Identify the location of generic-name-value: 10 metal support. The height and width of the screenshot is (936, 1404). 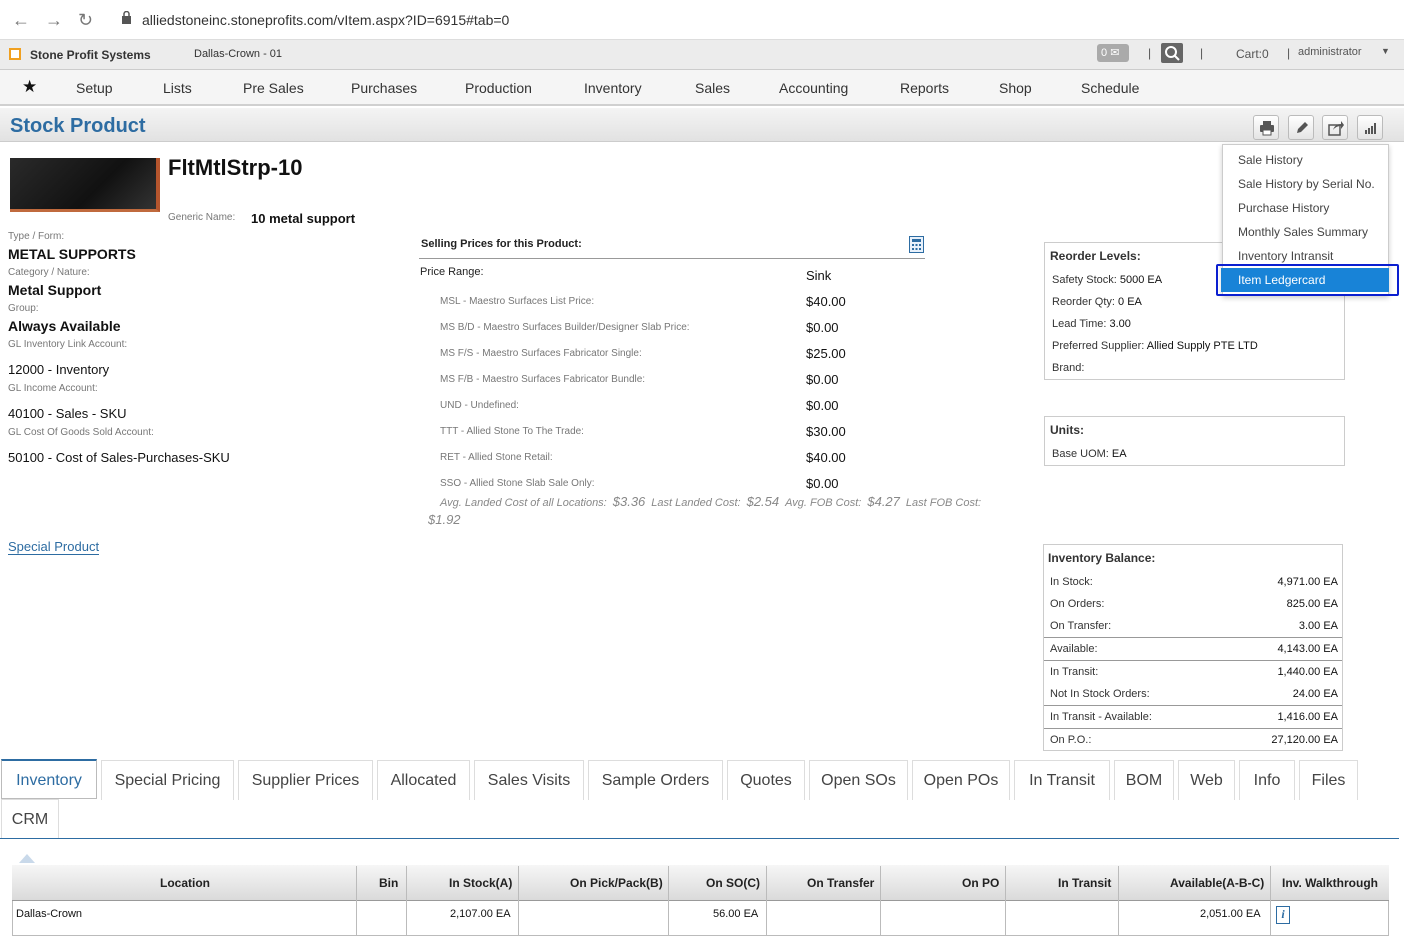
(303, 218).